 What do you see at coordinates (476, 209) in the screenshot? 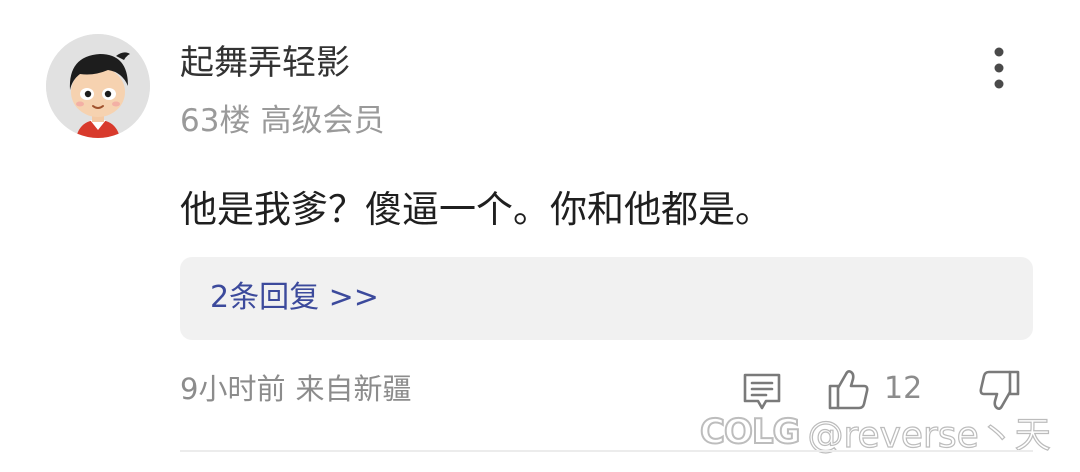
I see `comment-content: 他是我爹？傻逼一个。你和他都是。` at bounding box center [476, 209].